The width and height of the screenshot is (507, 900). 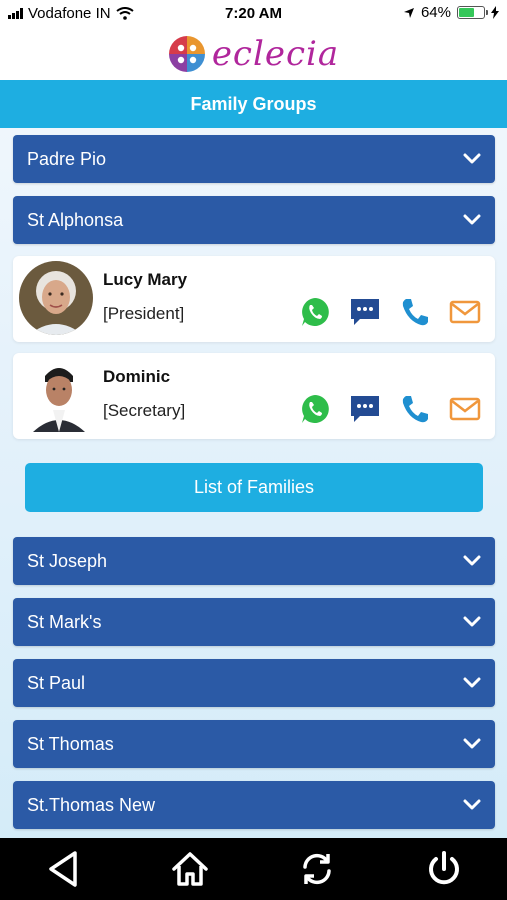 I want to click on bottom-navigation, so click(x=253, y=869).